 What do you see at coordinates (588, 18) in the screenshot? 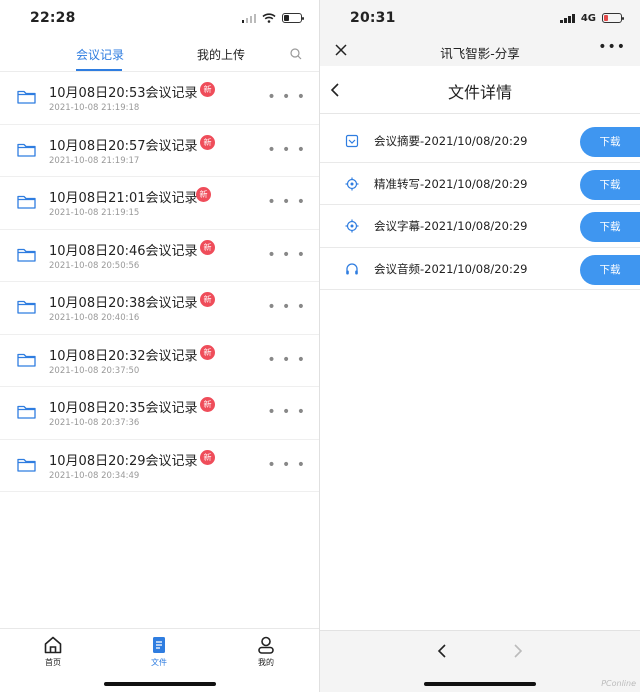
I see `network-type: 4G` at bounding box center [588, 18].